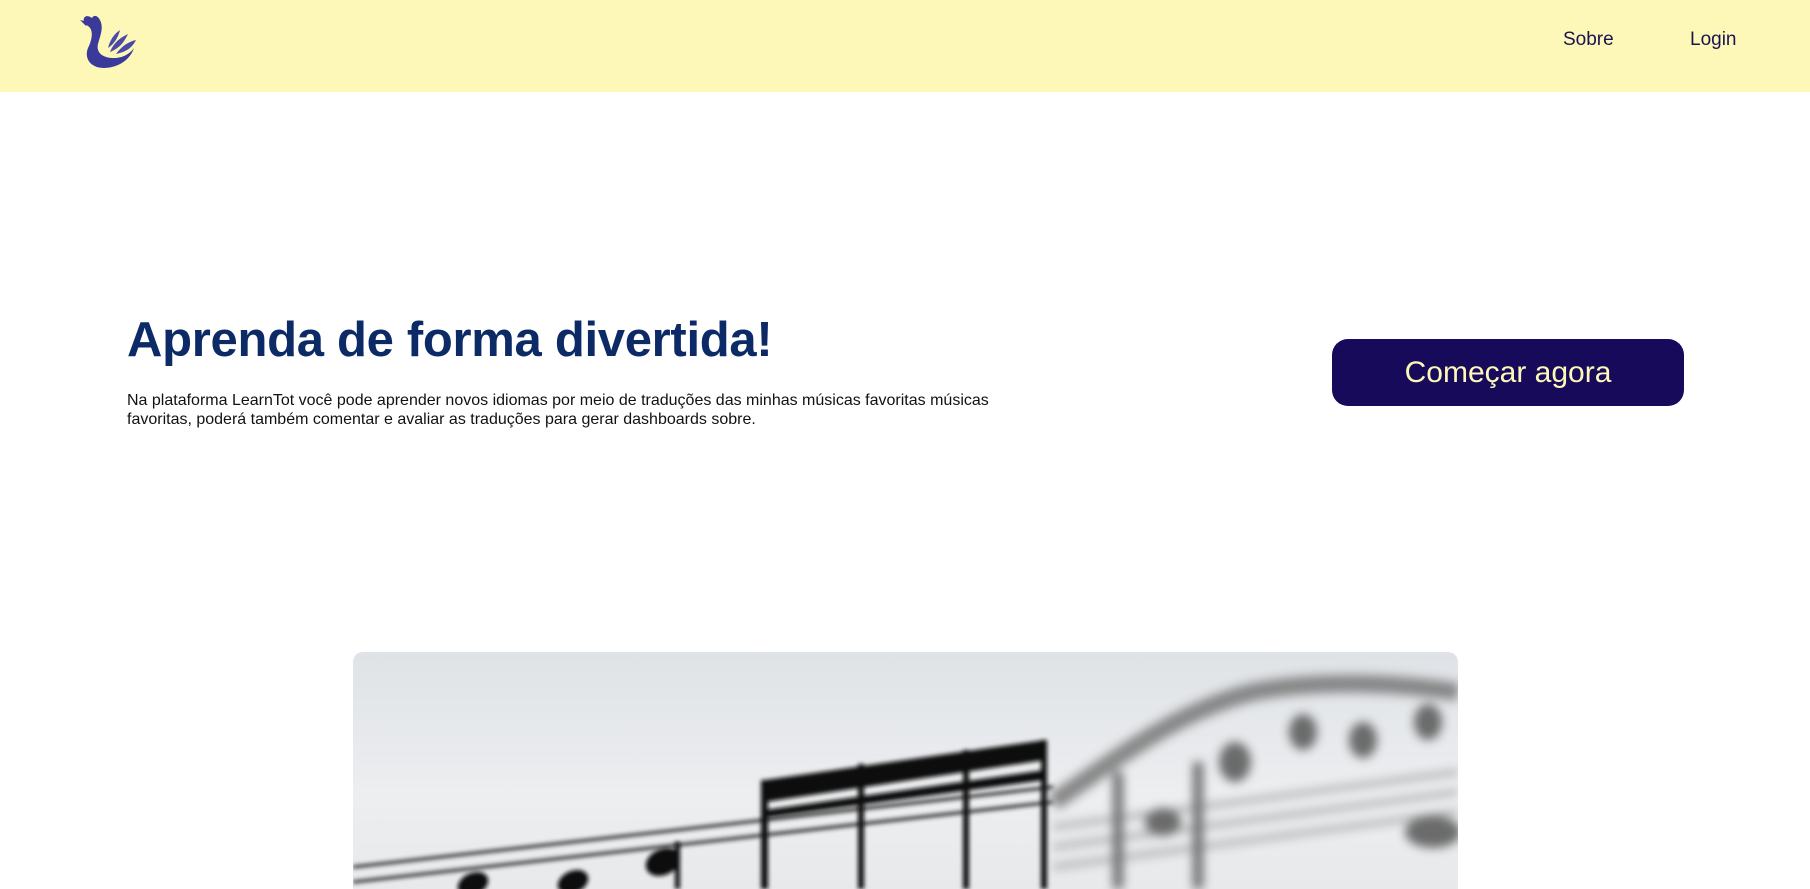 The image size is (1810, 889). Describe the element at coordinates (450, 340) in the screenshot. I see `hero-title: Aprenda de forma divertida!` at that location.